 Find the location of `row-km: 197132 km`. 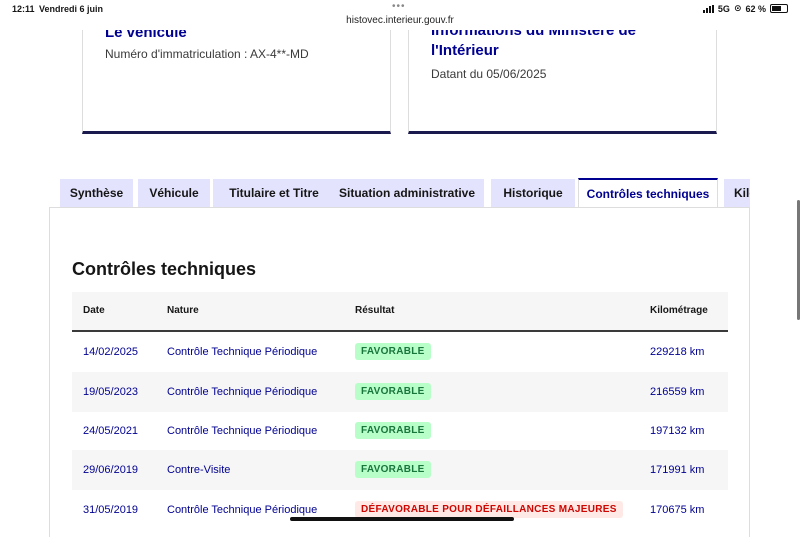

row-km: 197132 km is located at coordinates (677, 431).